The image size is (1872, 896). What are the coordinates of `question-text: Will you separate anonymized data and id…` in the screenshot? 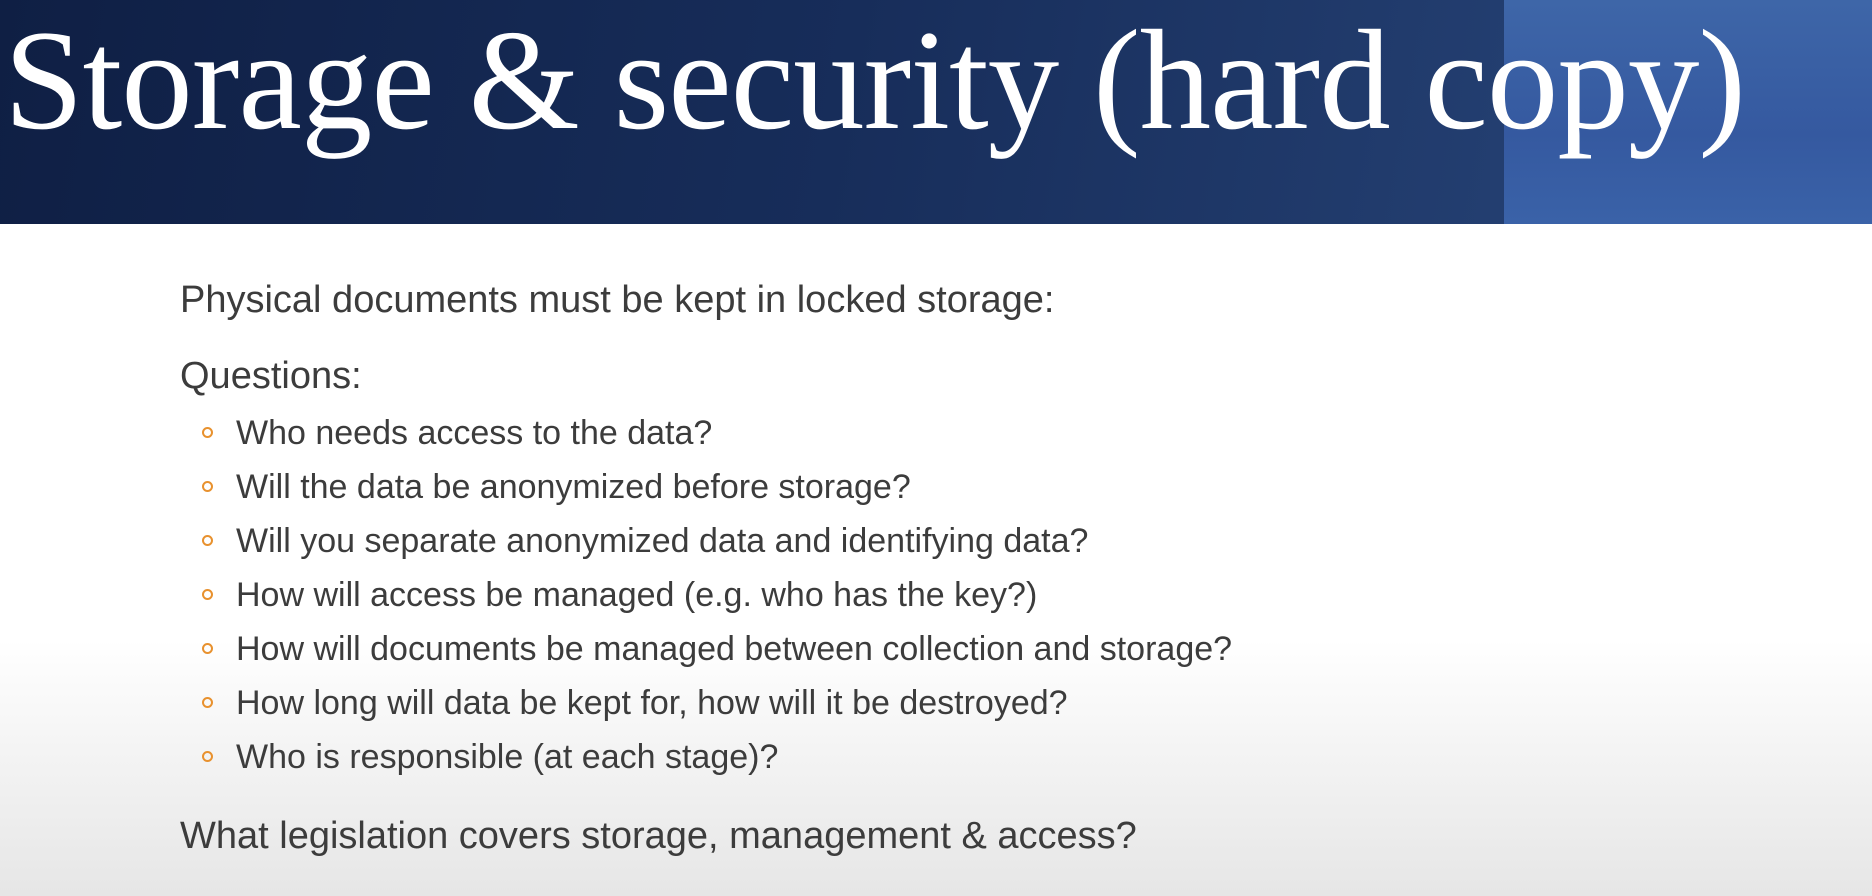 It's located at (662, 541).